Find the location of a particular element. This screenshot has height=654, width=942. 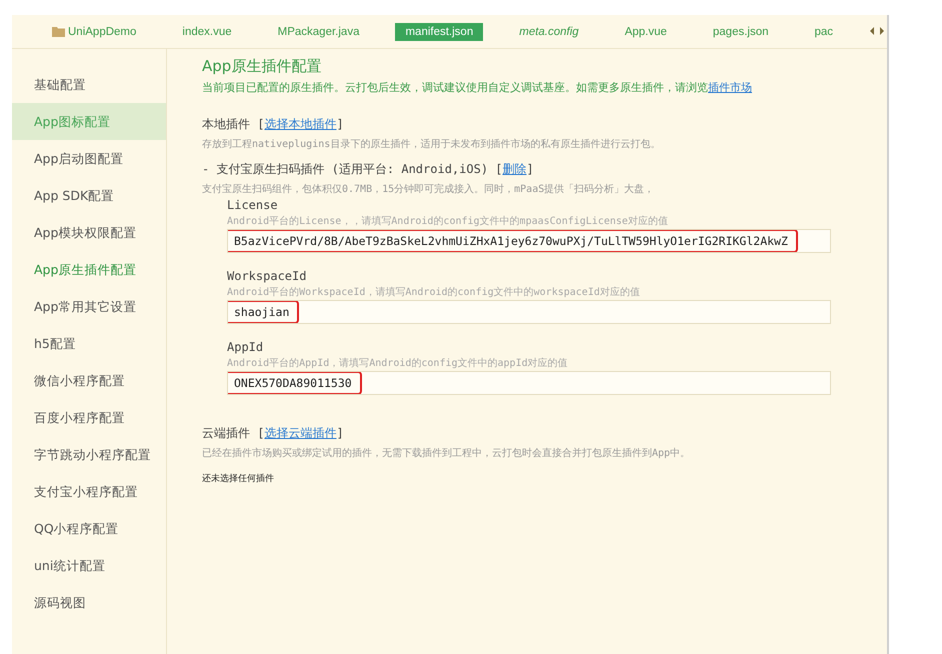

sidebar-item: App原生插件配置 is located at coordinates (89, 269).